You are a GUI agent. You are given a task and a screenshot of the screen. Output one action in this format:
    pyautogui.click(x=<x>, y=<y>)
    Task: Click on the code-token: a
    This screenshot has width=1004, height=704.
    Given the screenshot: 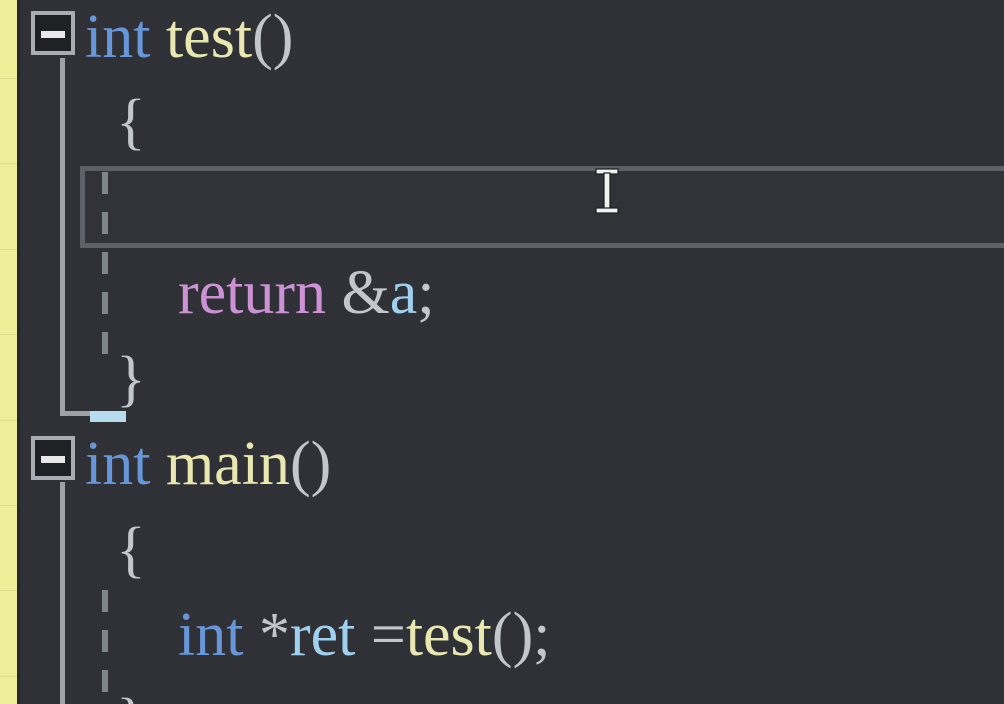 What is the action you would take?
    pyautogui.click(x=403, y=293)
    